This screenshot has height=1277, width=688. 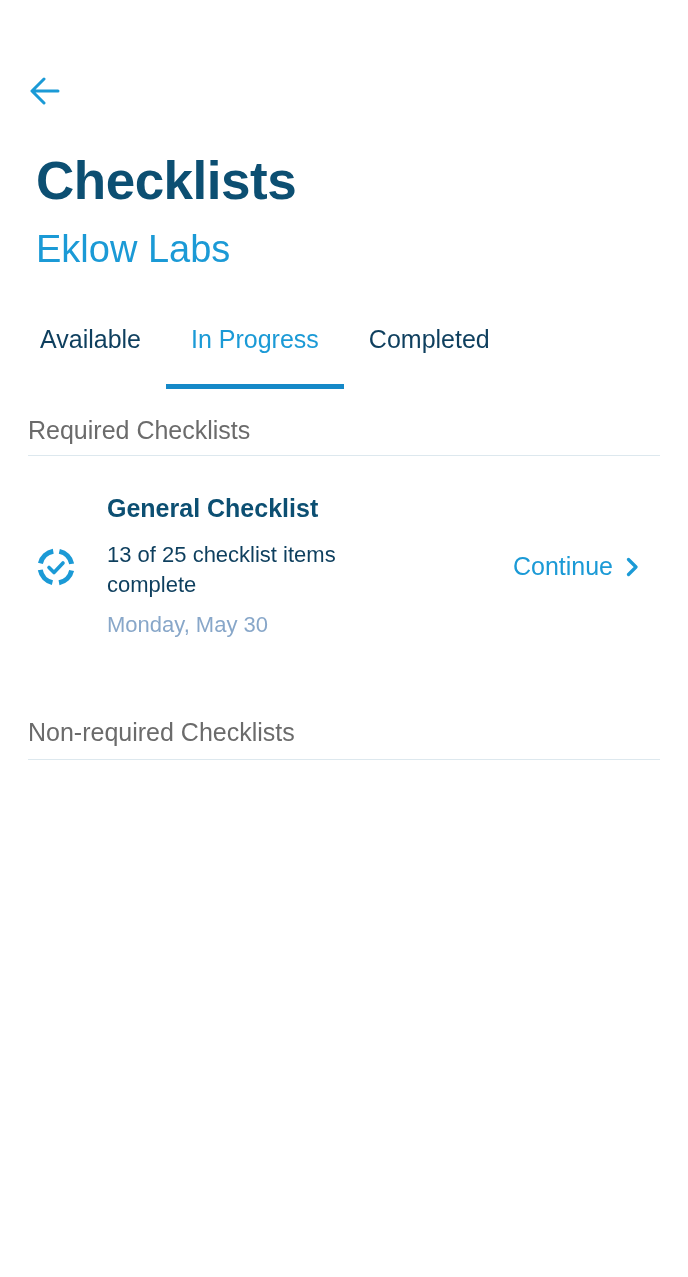 I want to click on checklist-date: Monday, May 30, so click(x=188, y=625).